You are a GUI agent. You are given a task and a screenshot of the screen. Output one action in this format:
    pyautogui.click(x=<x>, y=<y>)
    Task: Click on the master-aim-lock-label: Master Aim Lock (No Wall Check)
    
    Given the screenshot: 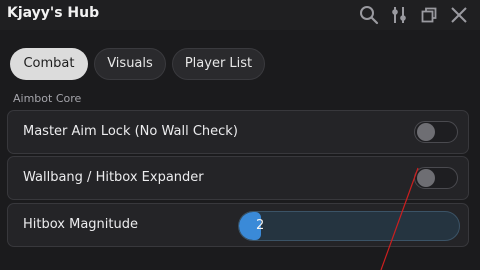 What is the action you would take?
    pyautogui.click(x=130, y=131)
    